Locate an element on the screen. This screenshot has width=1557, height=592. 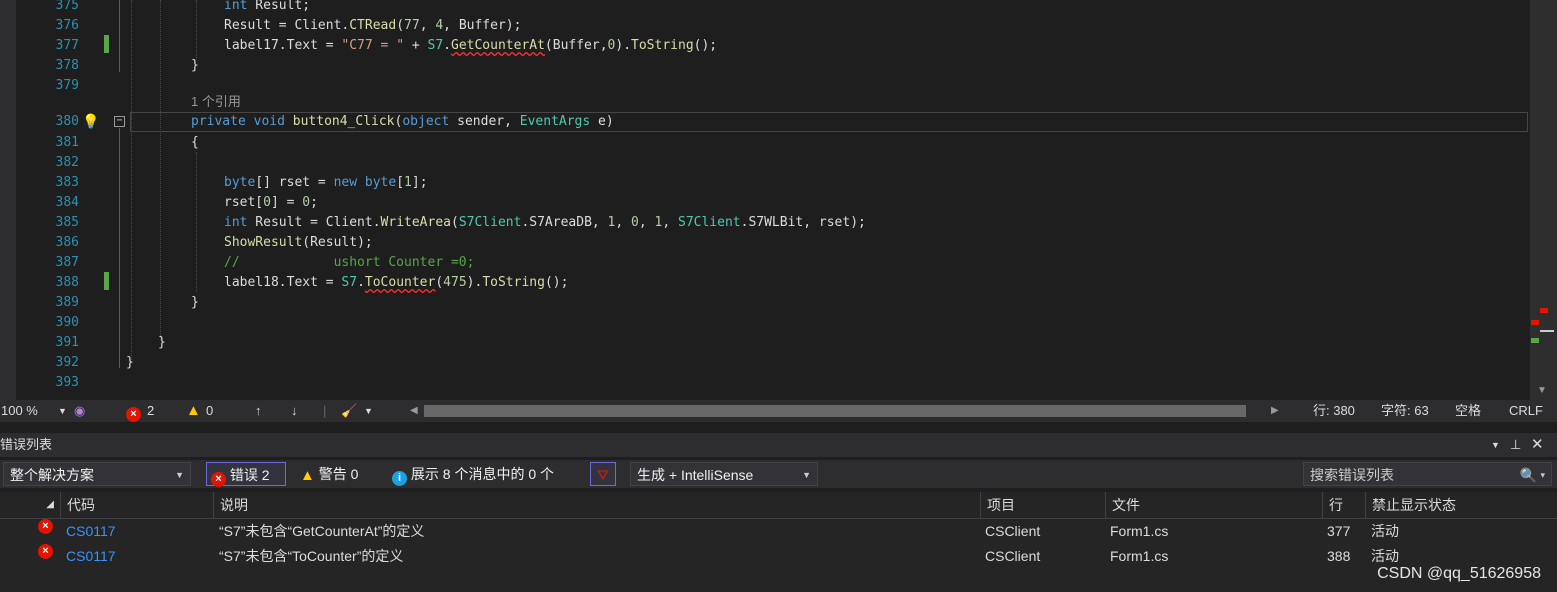
pin-icon: ⊥ is located at coordinates (1515, 445).